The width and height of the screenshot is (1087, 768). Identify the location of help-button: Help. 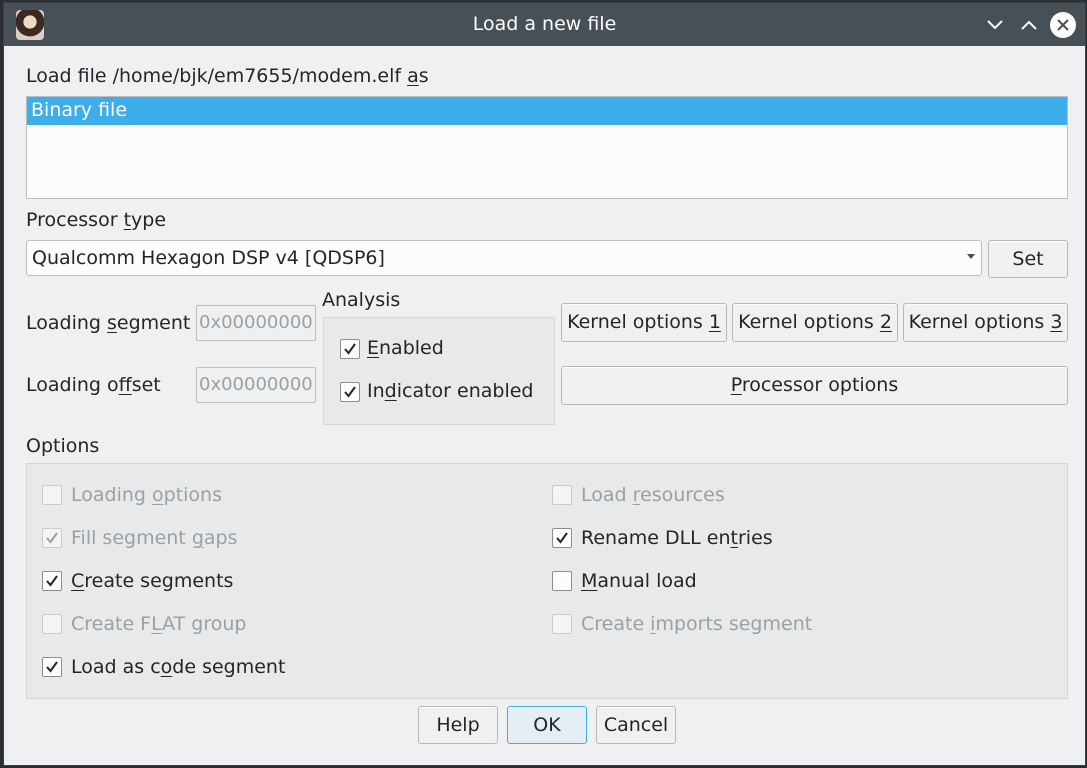
(458, 725).